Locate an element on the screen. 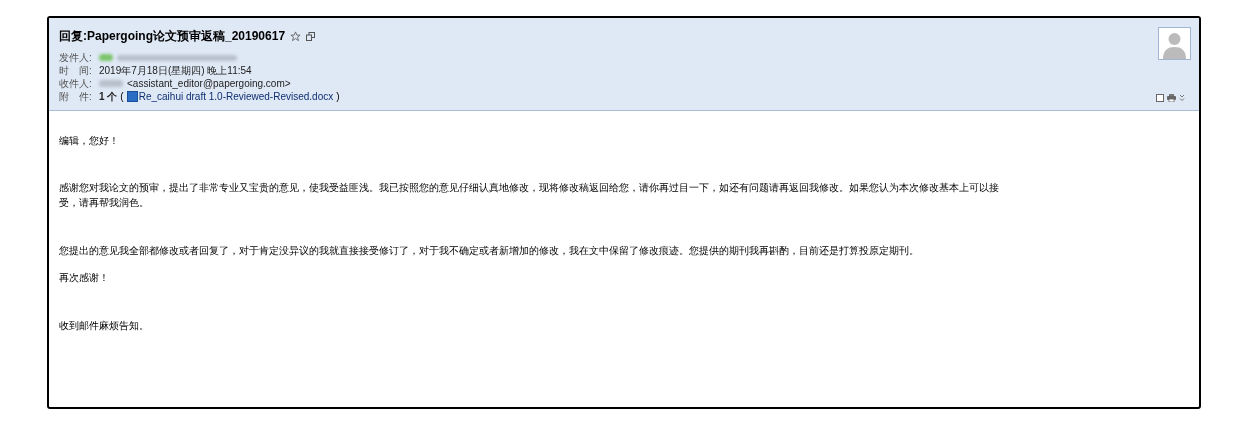 The image size is (1247, 425). email-paragraph: 收到邮件麻烦告知。 is located at coordinates (104, 326).